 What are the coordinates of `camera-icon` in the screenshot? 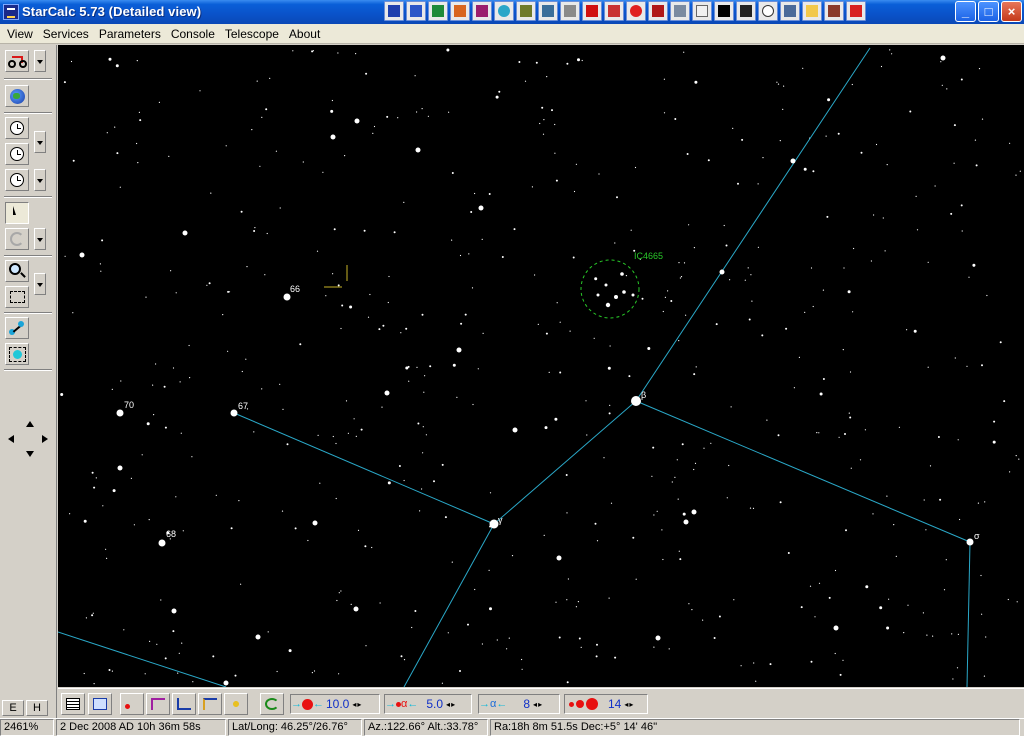 It's located at (790, 11).